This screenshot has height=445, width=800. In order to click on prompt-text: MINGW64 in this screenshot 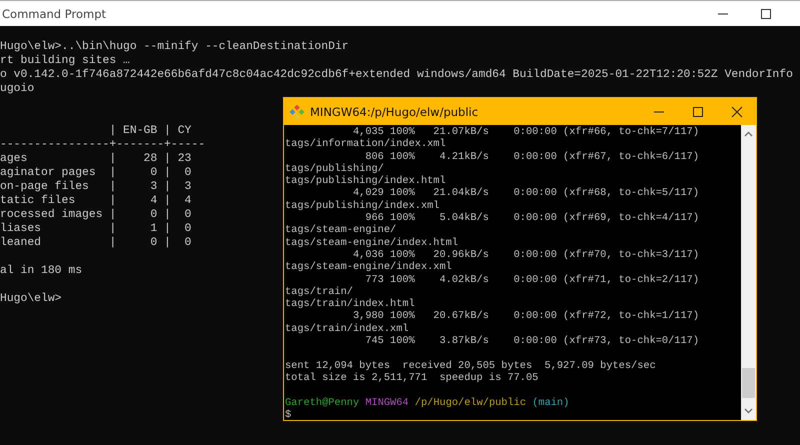, I will do `click(387, 402)`.